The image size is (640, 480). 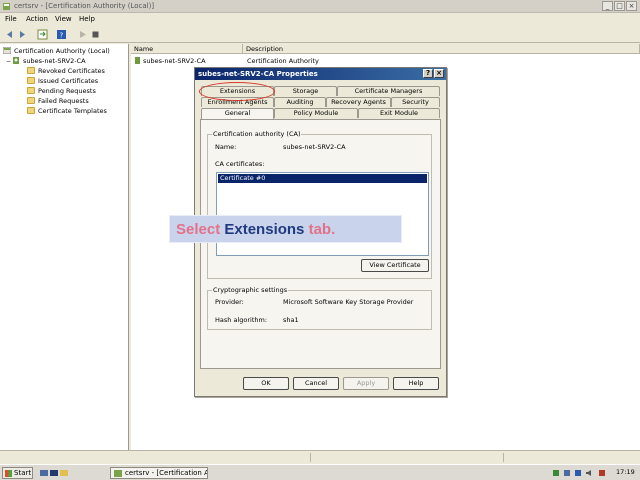 What do you see at coordinates (264, 229) in the screenshot?
I see `callout-text-extensions: Extensions` at bounding box center [264, 229].